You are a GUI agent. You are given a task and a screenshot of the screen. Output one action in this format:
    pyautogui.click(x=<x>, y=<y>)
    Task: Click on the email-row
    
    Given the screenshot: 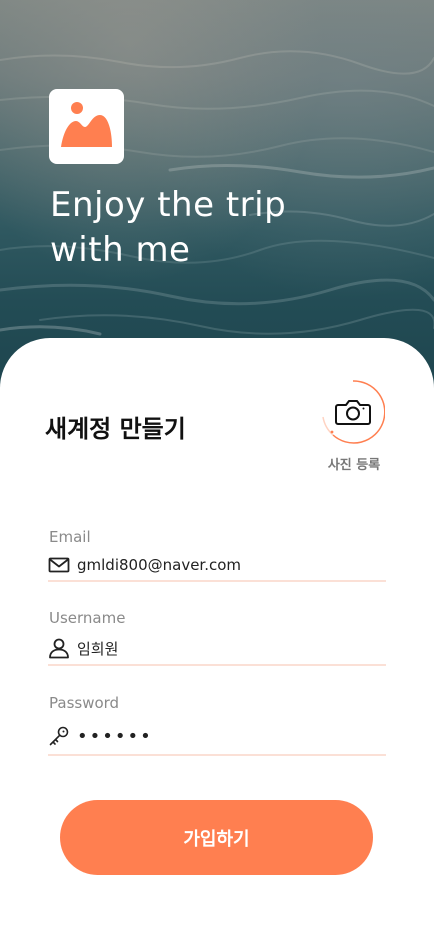 What is the action you would take?
    pyautogui.click(x=217, y=565)
    